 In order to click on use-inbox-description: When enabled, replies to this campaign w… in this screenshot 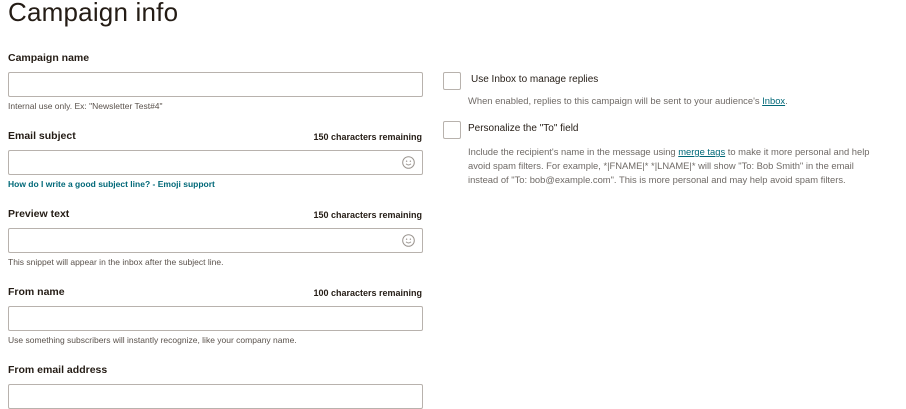, I will do `click(670, 101)`.